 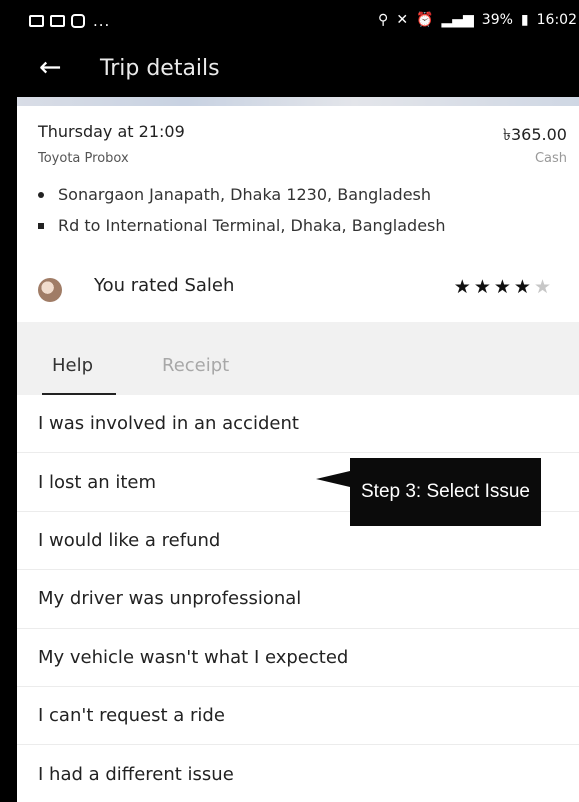 What do you see at coordinates (298, 69) in the screenshot?
I see `app-bar: ← Trip details` at bounding box center [298, 69].